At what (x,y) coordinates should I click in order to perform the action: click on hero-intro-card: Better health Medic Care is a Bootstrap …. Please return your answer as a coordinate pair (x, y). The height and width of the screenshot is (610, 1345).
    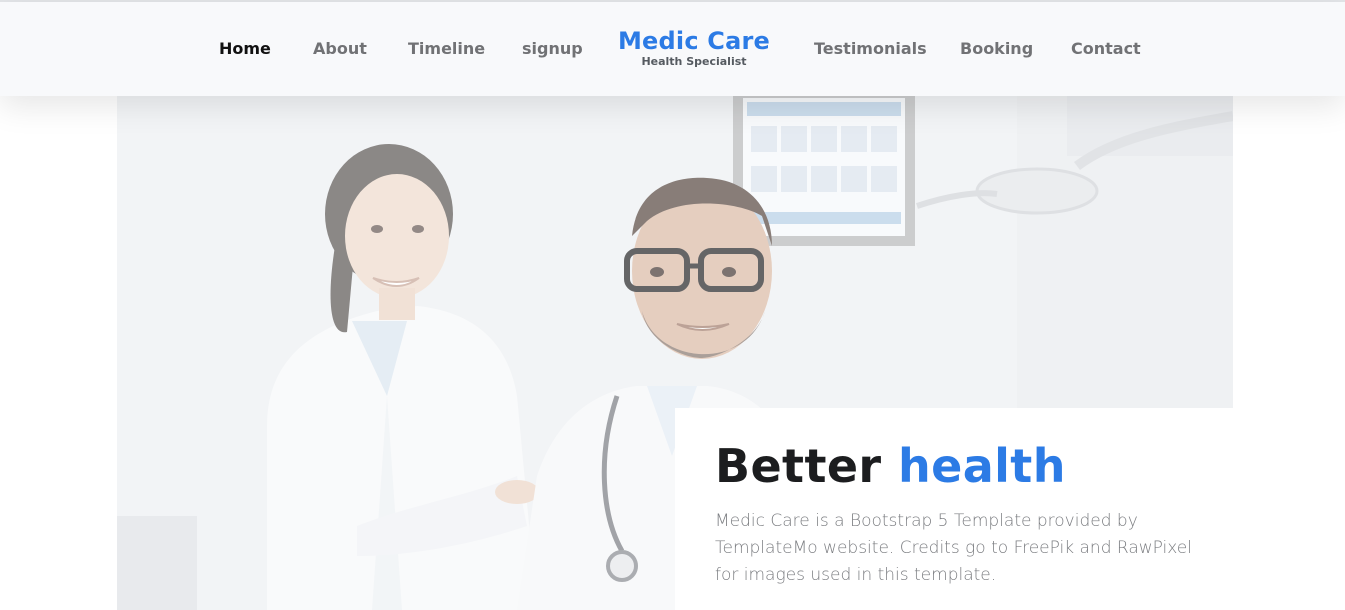
    Looking at the image, I should click on (954, 509).